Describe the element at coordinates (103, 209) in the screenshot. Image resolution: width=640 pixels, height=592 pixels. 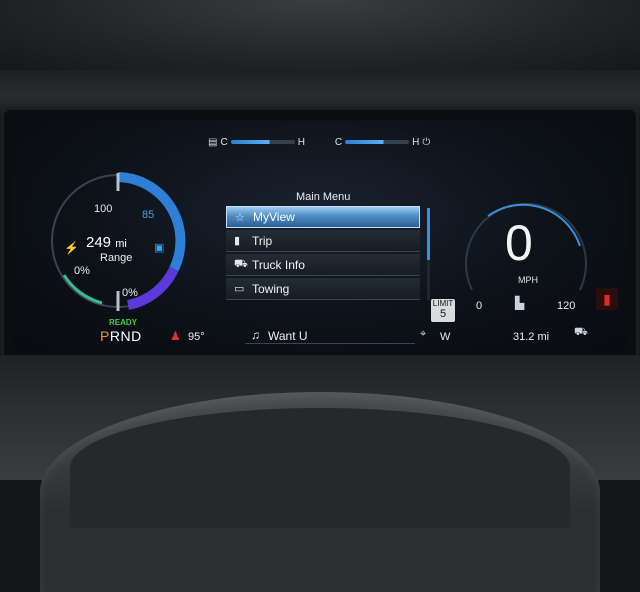
I see `battery-scale-top: 100` at that location.